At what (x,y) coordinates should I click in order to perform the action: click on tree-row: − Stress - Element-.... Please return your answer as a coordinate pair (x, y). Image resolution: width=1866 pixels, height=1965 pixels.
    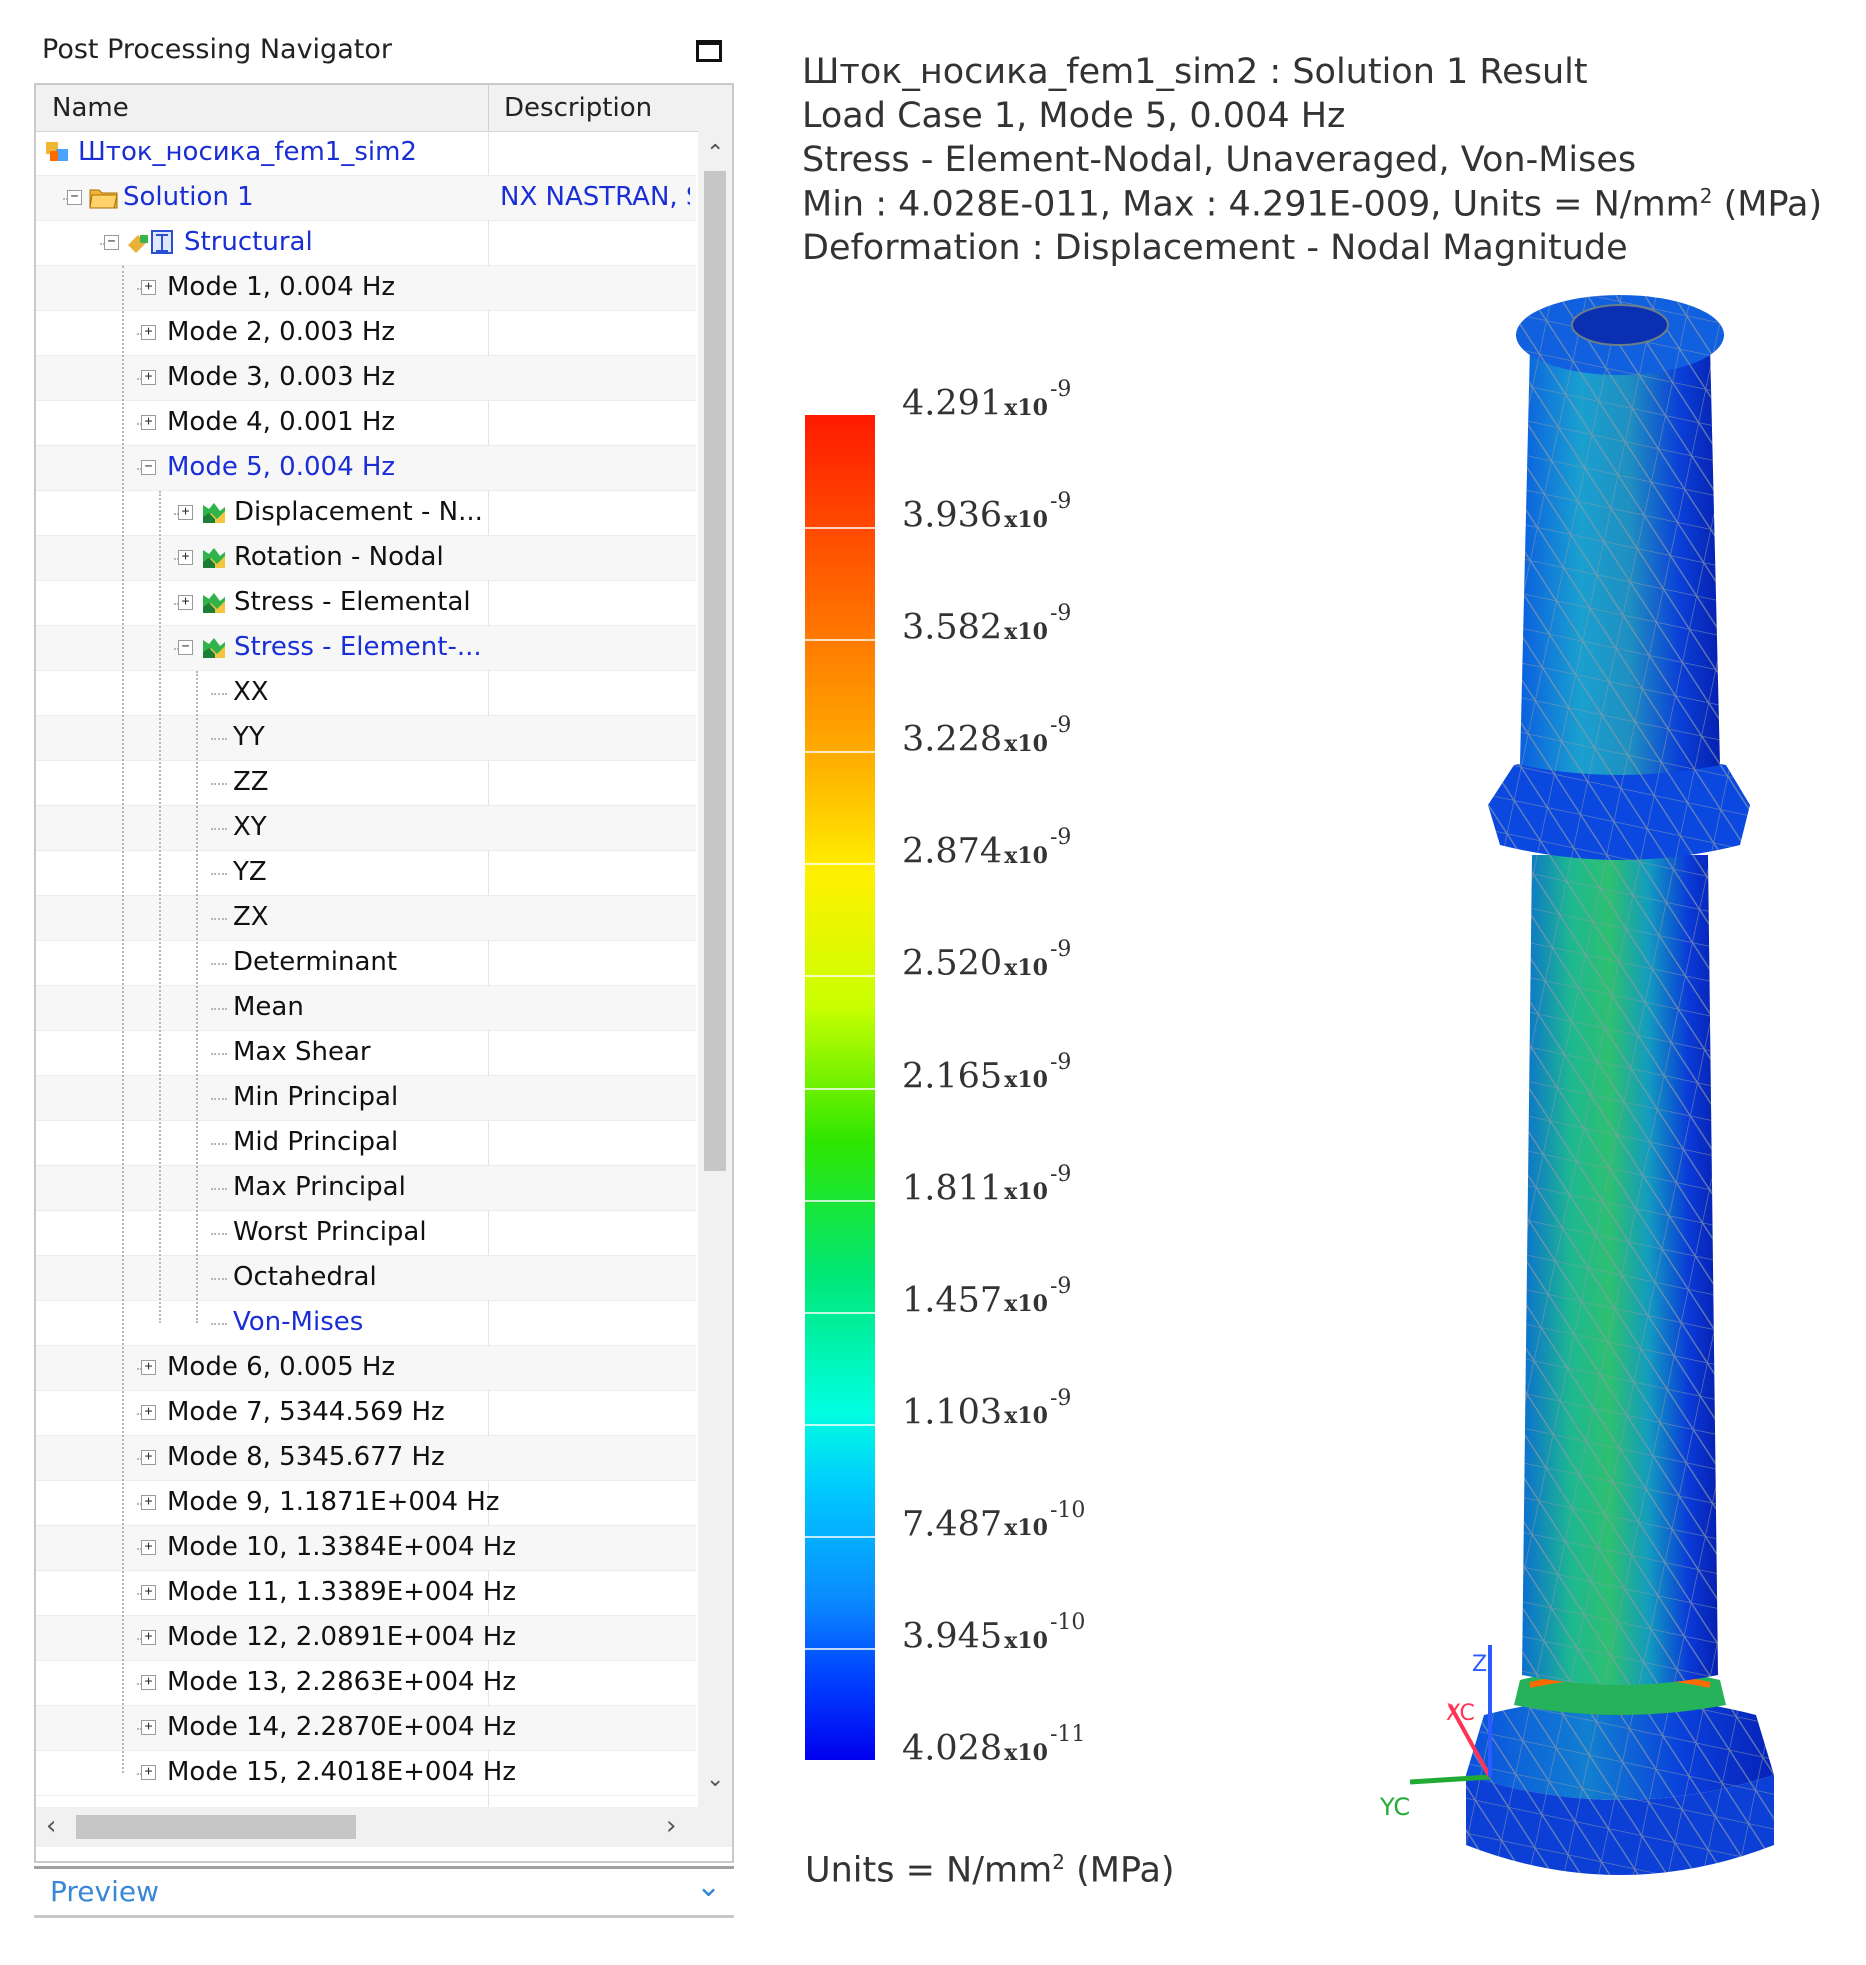
    Looking at the image, I should click on (366, 648).